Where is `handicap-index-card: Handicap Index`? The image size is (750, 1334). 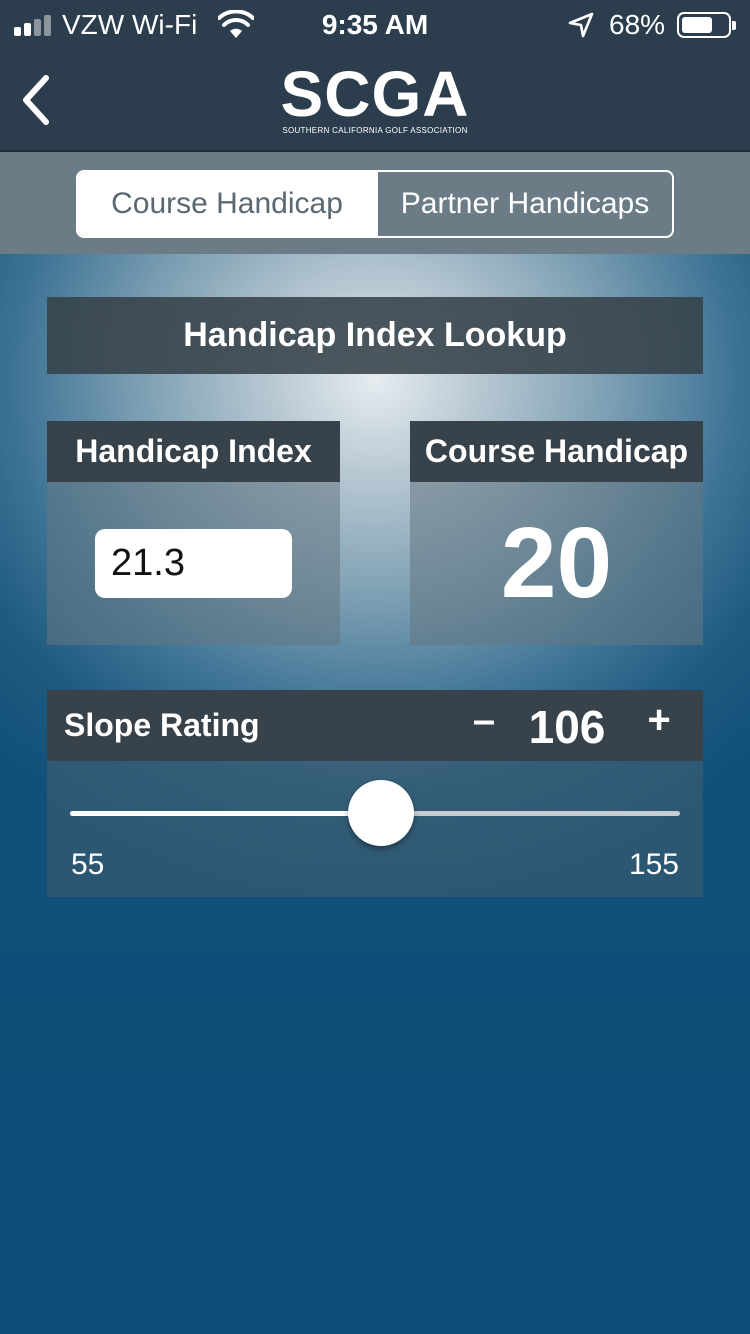
handicap-index-card: Handicap Index is located at coordinates (193, 533).